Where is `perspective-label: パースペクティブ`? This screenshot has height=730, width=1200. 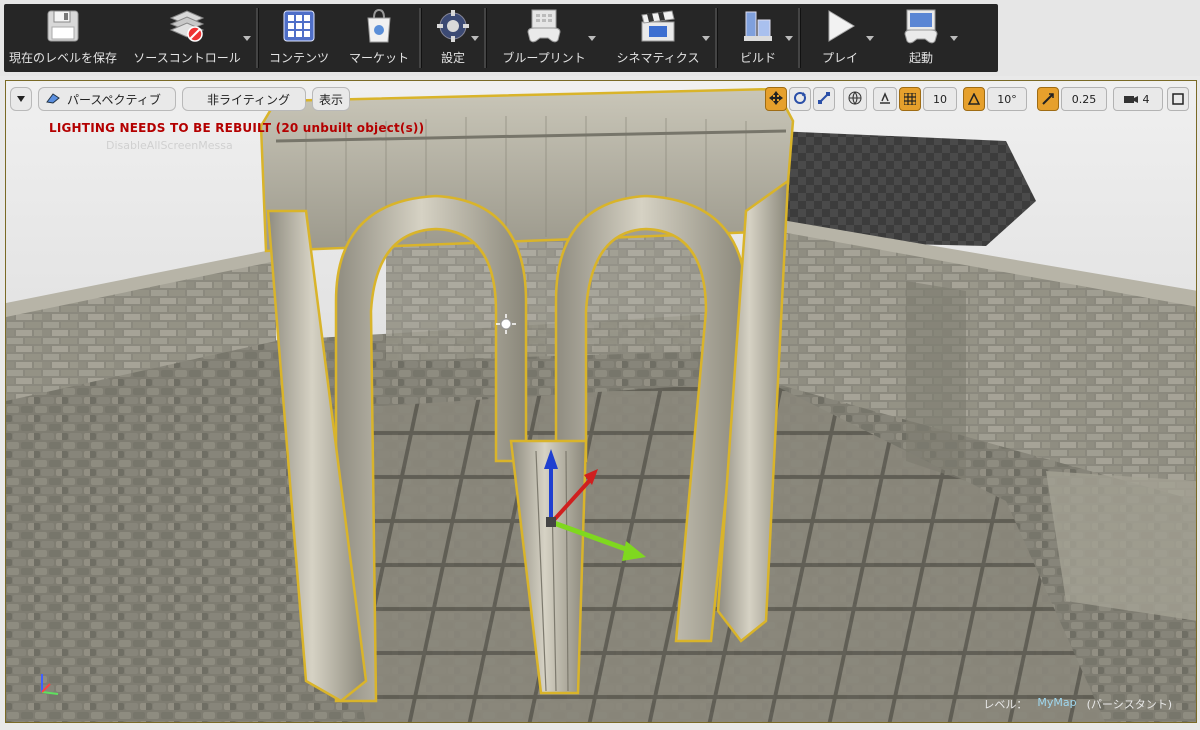
perspective-label: パースペクティブ is located at coordinates (114, 99).